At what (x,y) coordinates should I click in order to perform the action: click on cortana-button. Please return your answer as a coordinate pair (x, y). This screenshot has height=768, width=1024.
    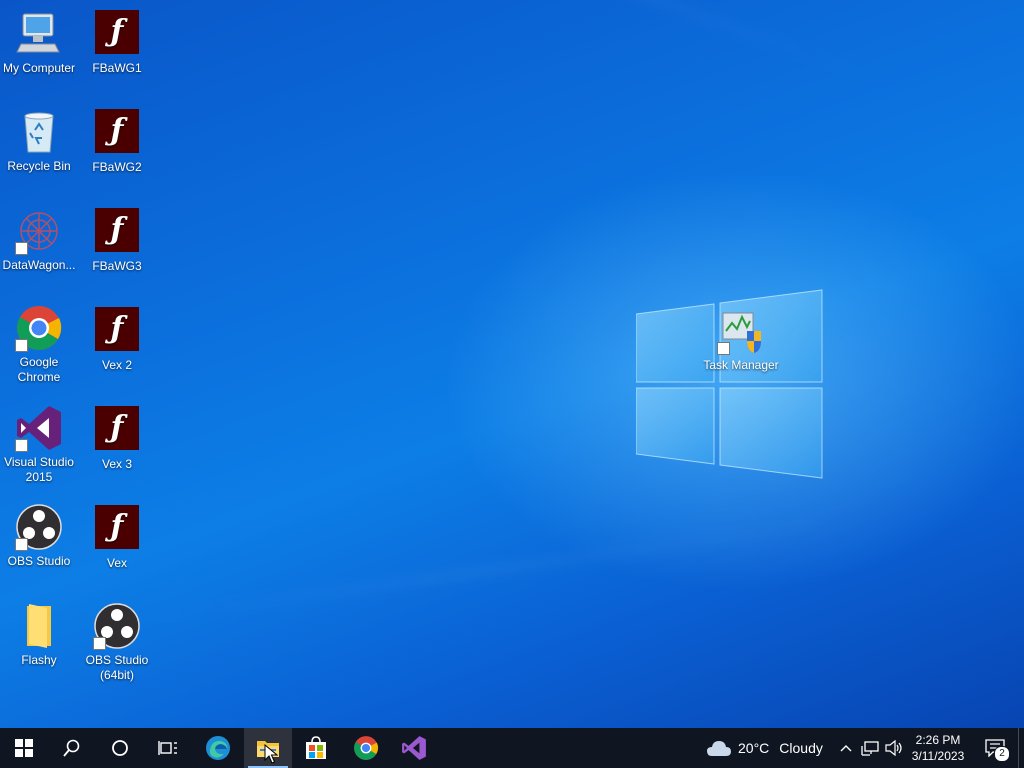
    Looking at the image, I should click on (120, 748).